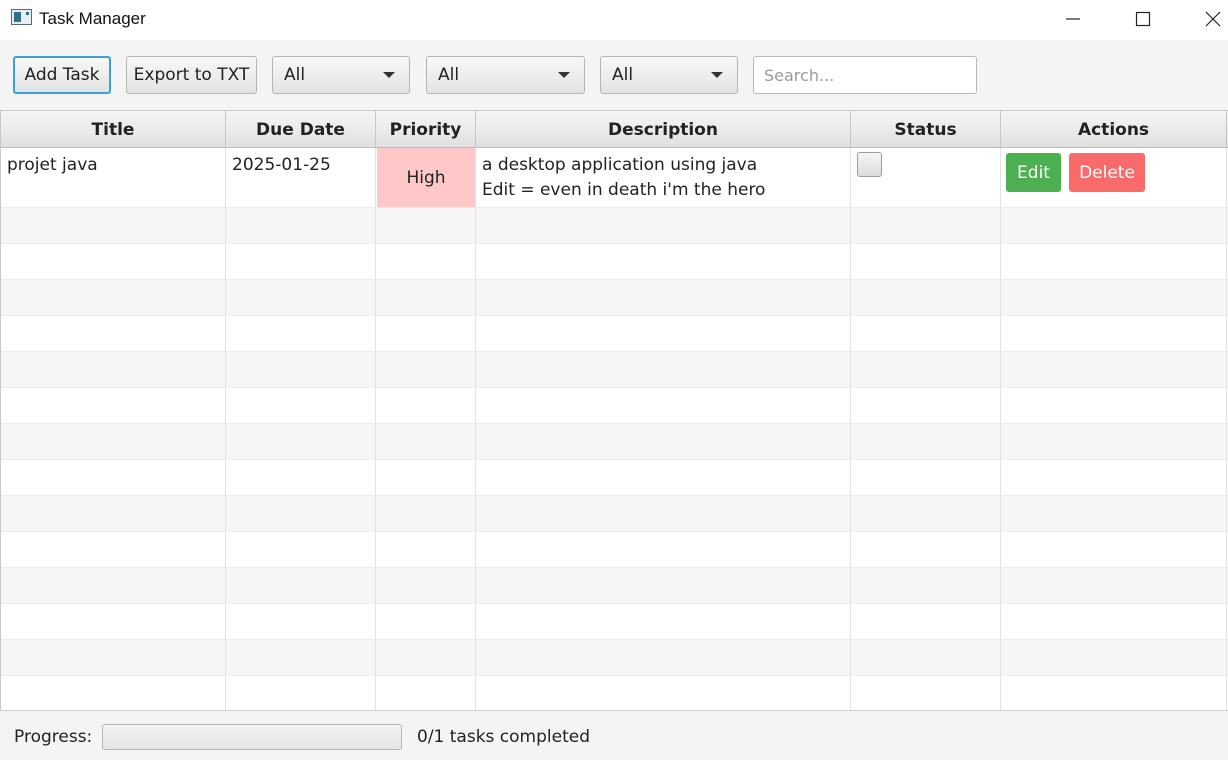 This screenshot has width=1228, height=760. What do you see at coordinates (449, 75) in the screenshot?
I see `filter-2-value: All` at bounding box center [449, 75].